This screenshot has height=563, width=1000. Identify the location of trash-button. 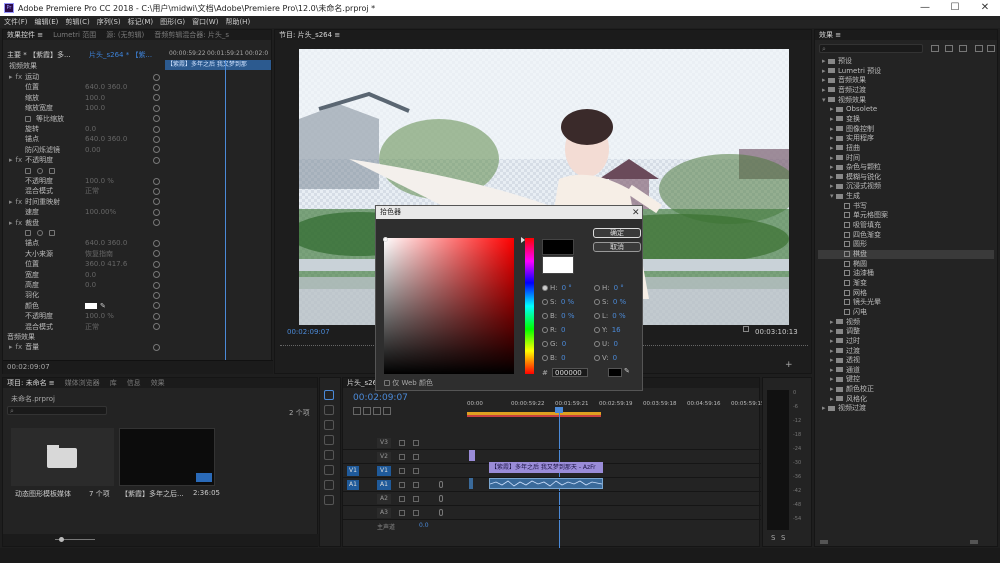
(974, 542).